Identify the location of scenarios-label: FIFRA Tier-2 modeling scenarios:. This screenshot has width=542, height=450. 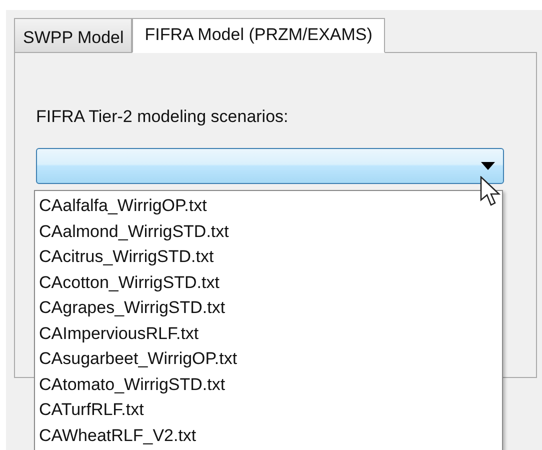
(163, 117).